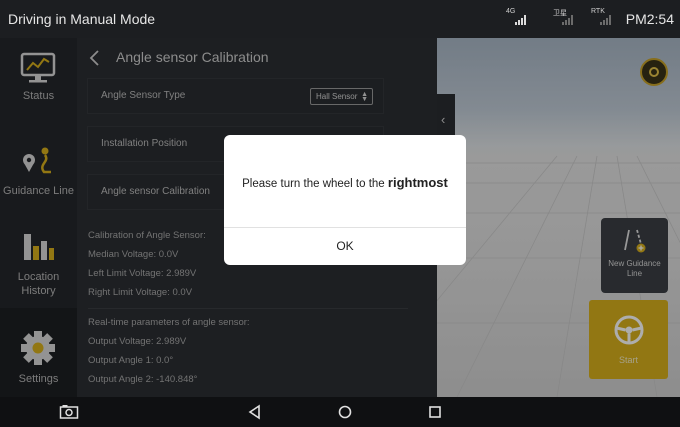  What do you see at coordinates (518, 20) in the screenshot?
I see `signal-4g-icon: 4G` at bounding box center [518, 20].